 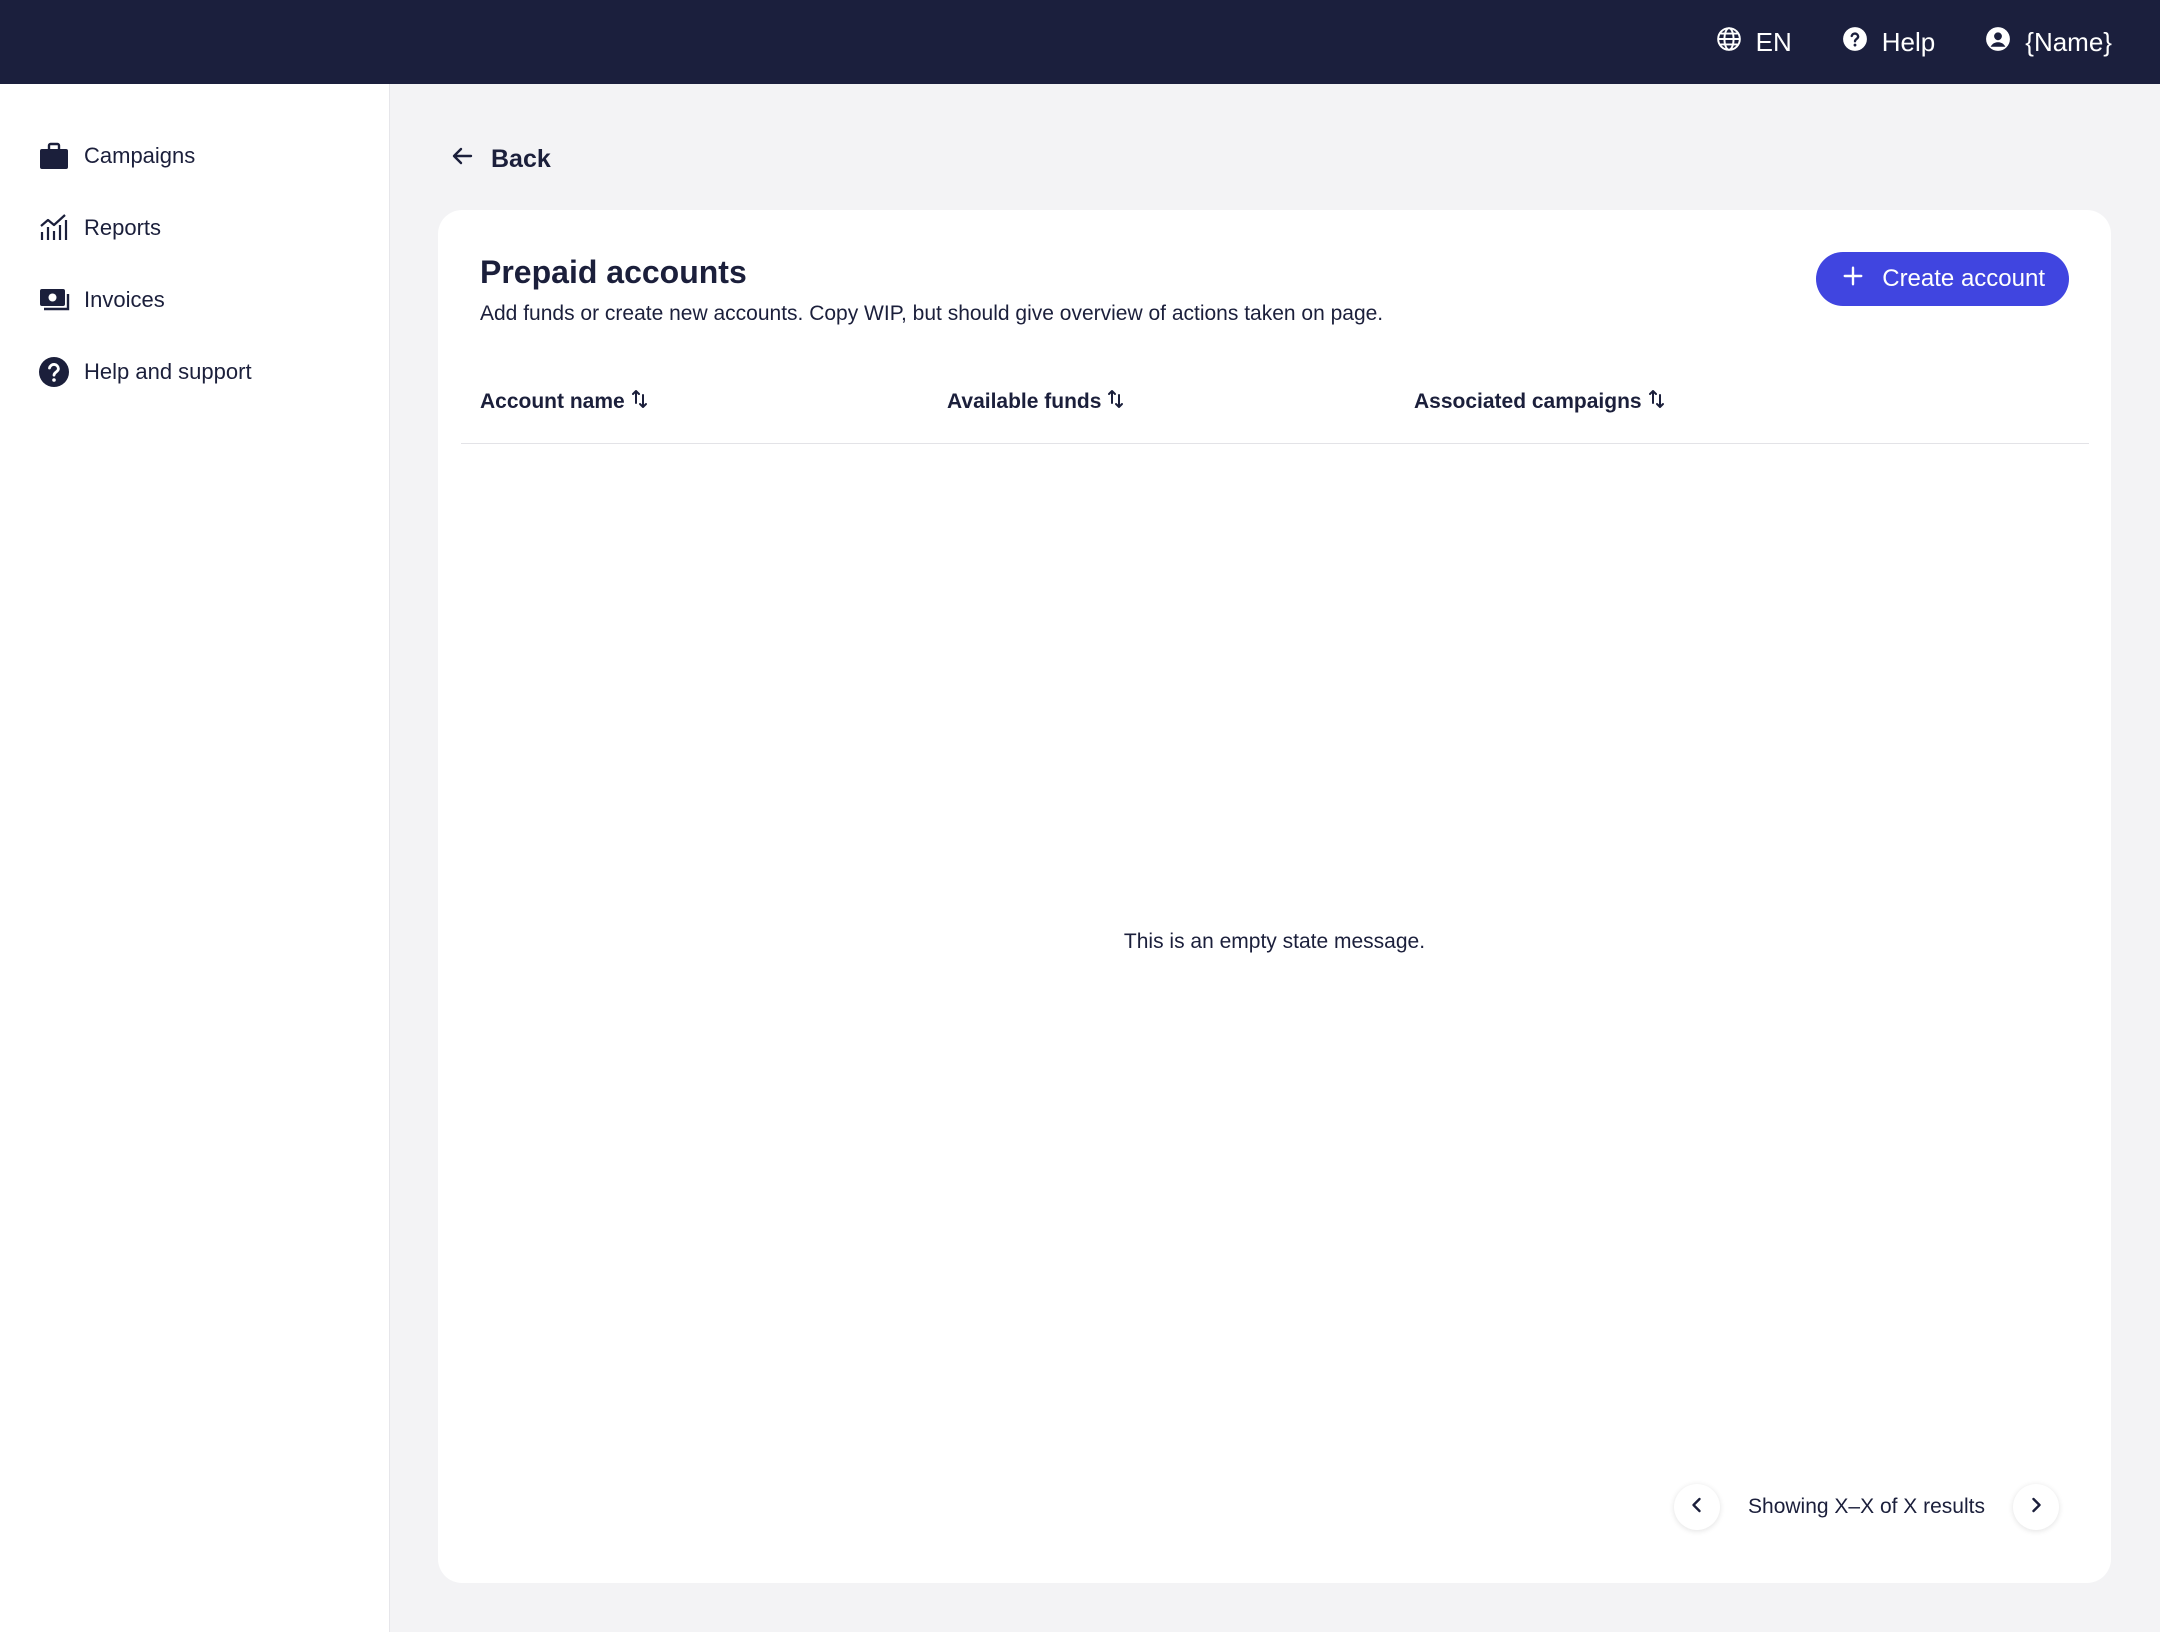 What do you see at coordinates (1024, 401) in the screenshot?
I see `column-label: Available funds` at bounding box center [1024, 401].